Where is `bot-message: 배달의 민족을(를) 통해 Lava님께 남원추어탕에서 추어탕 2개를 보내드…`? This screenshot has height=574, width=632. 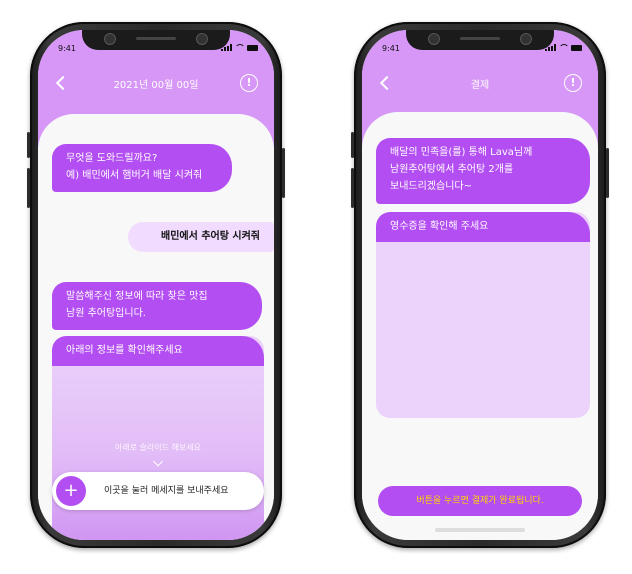
bot-message: 배달의 민족을(를) 통해 Lava님께 남원추어탕에서 추어탕 2개를 보내드… is located at coordinates (483, 171).